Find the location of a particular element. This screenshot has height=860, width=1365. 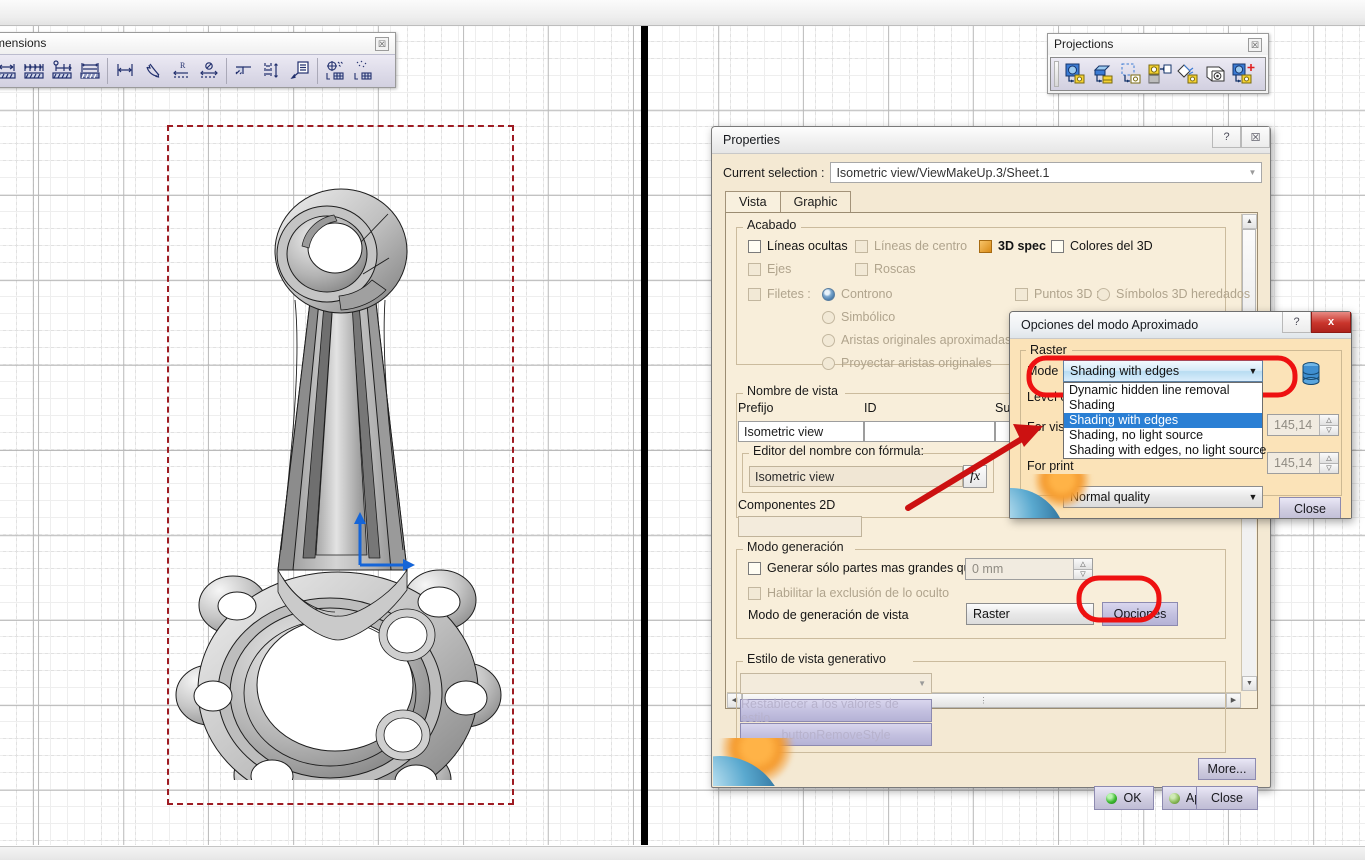

id-input is located at coordinates (929, 431).